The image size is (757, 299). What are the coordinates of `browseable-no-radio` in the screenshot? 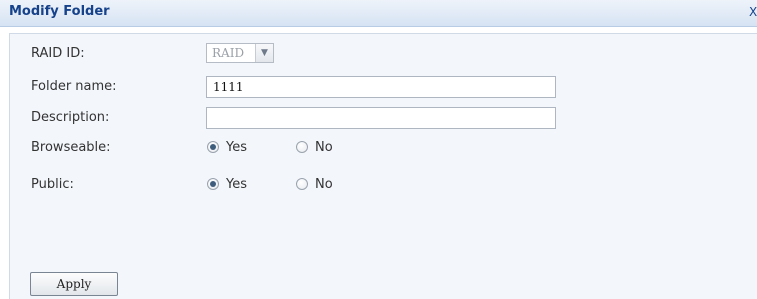 It's located at (302, 147).